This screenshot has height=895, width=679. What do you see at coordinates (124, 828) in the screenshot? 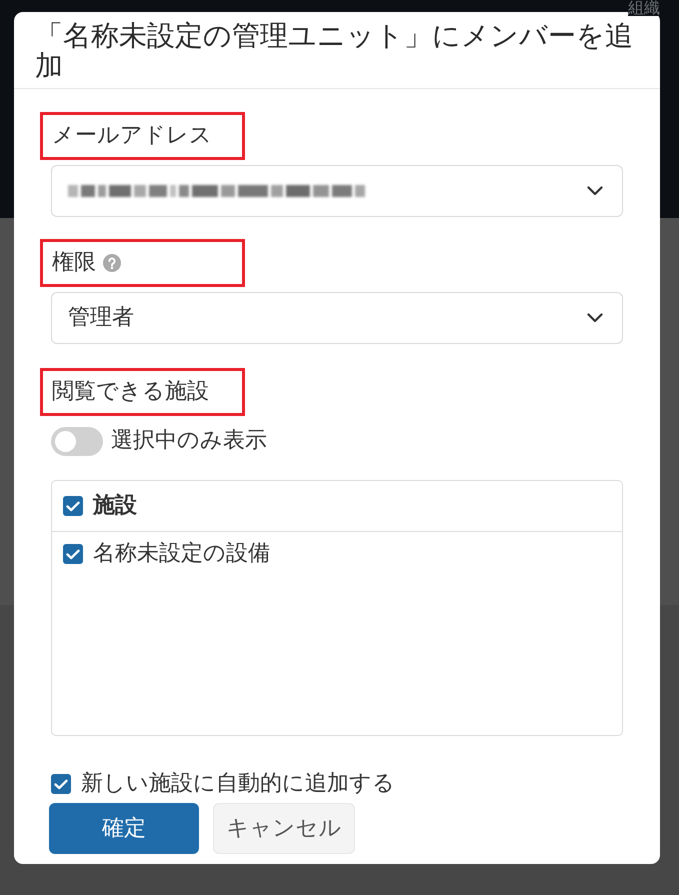
I see `confirm-button: 確定` at bounding box center [124, 828].